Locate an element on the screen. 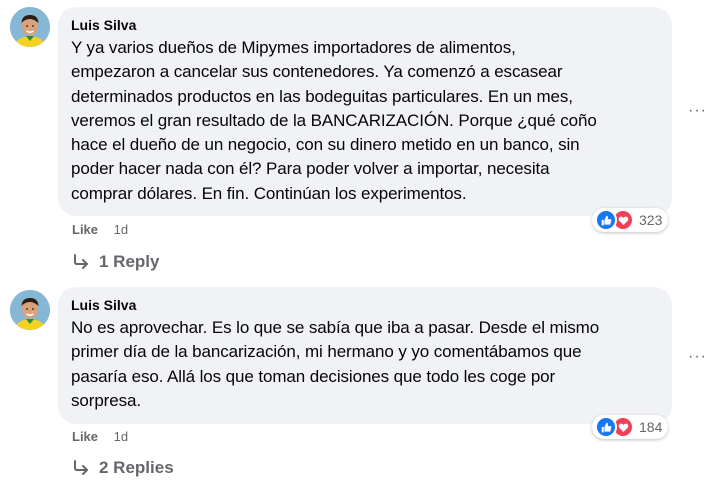 The height and width of the screenshot is (491, 720). view-replies-button: 1 Reply is located at coordinates (115, 262).